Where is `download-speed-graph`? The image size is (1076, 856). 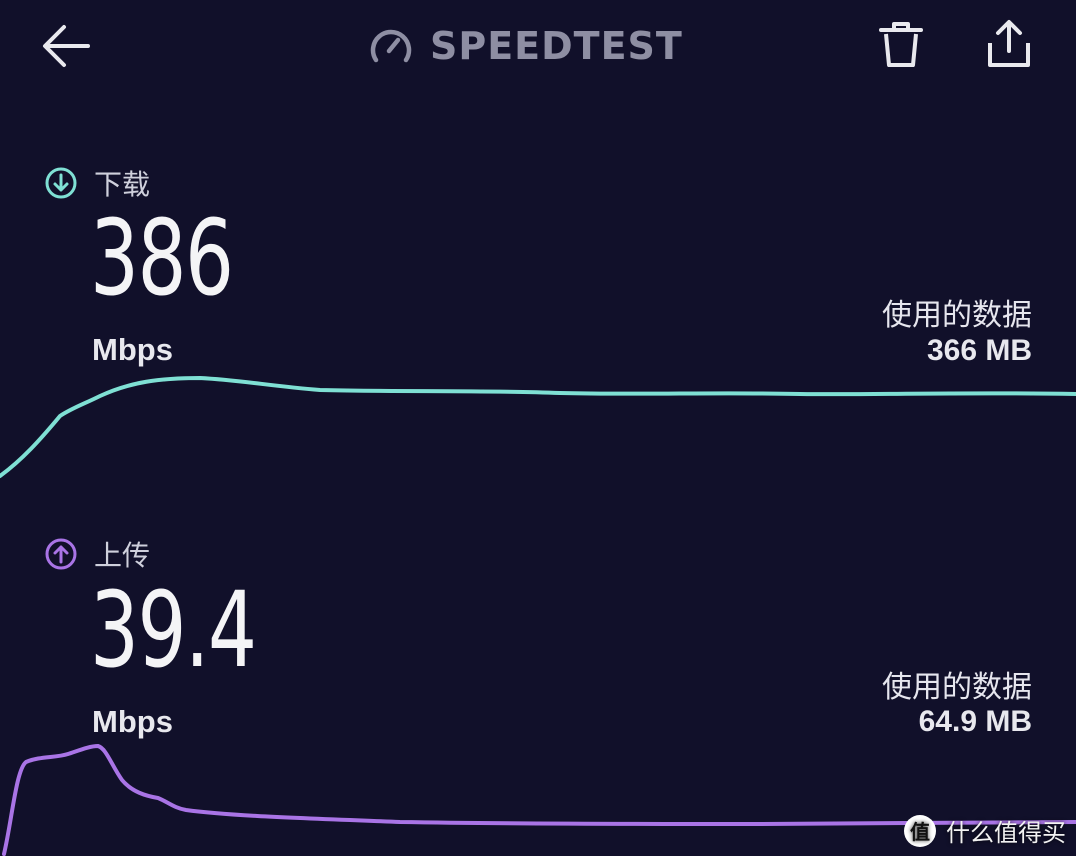 download-speed-graph is located at coordinates (538, 427).